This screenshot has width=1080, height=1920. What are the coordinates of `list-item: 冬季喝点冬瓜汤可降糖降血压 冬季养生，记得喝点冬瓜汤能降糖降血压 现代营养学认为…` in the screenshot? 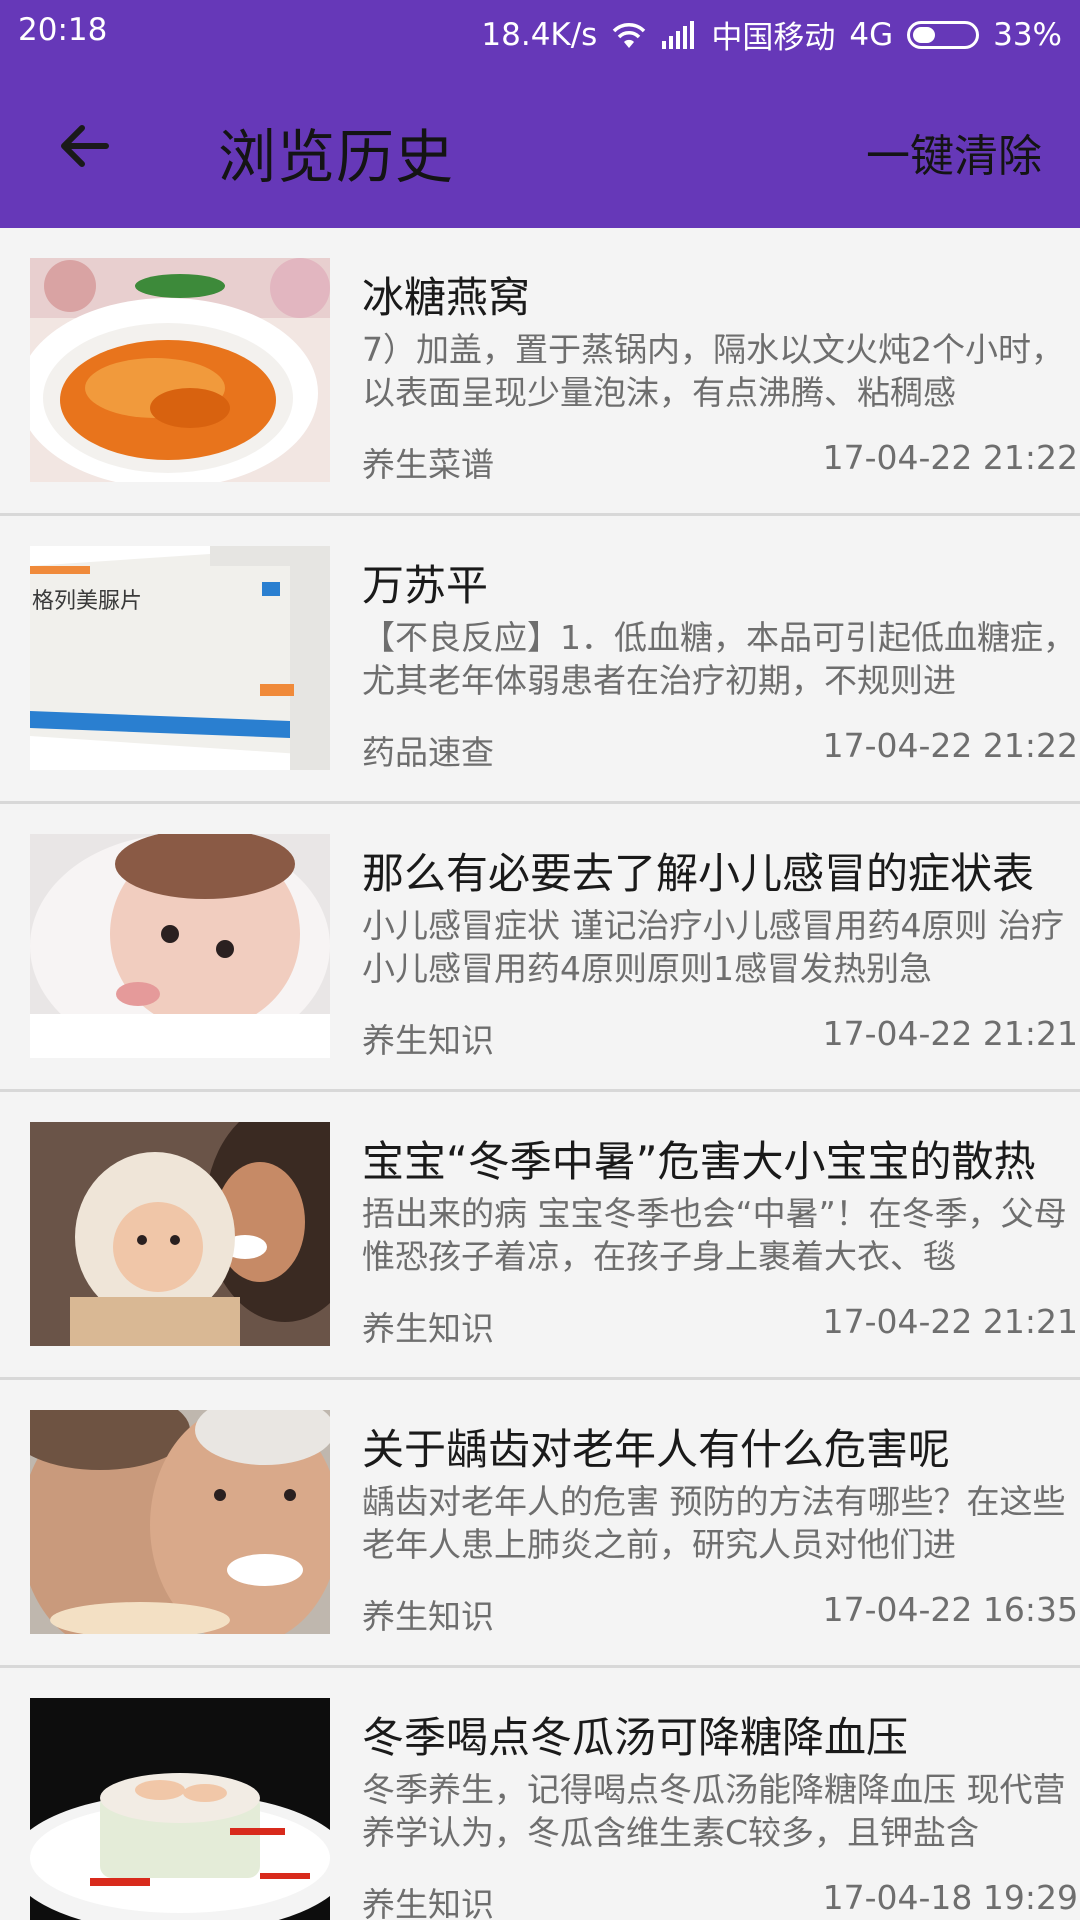 It's located at (540, 1794).